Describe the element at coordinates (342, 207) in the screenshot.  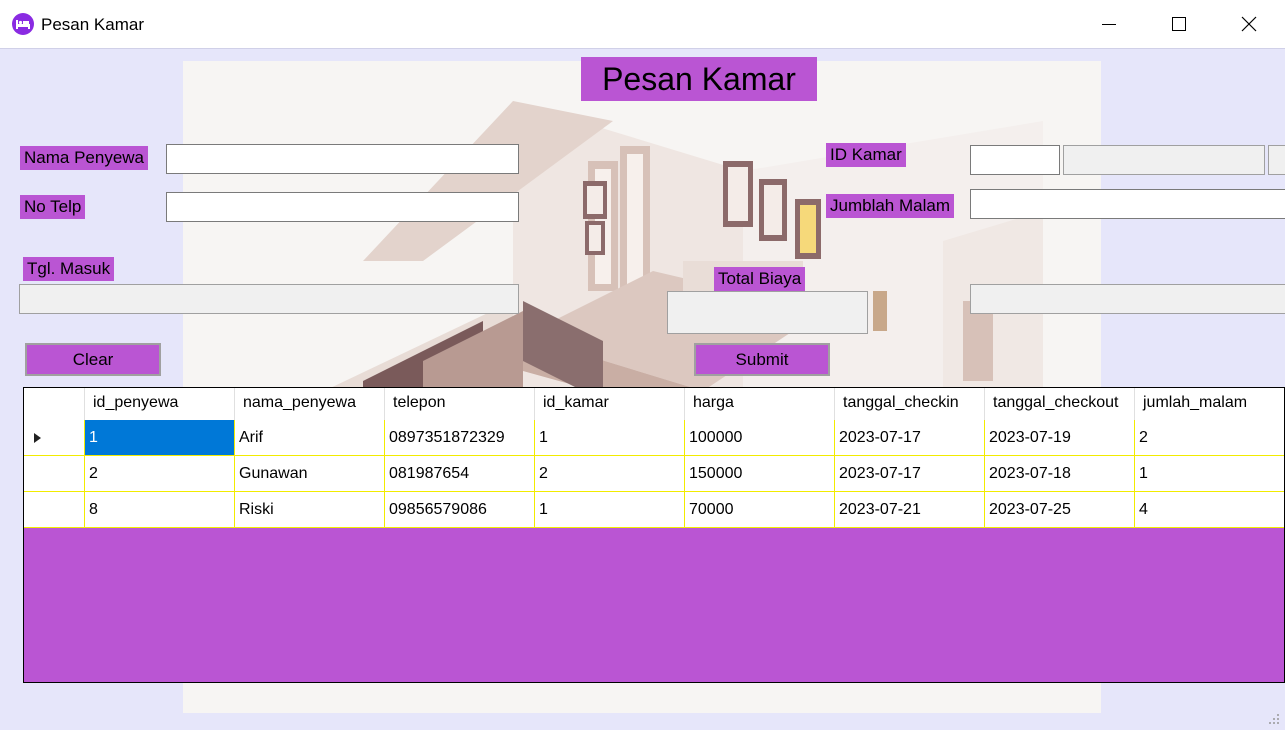
I see `no-telp-input` at that location.